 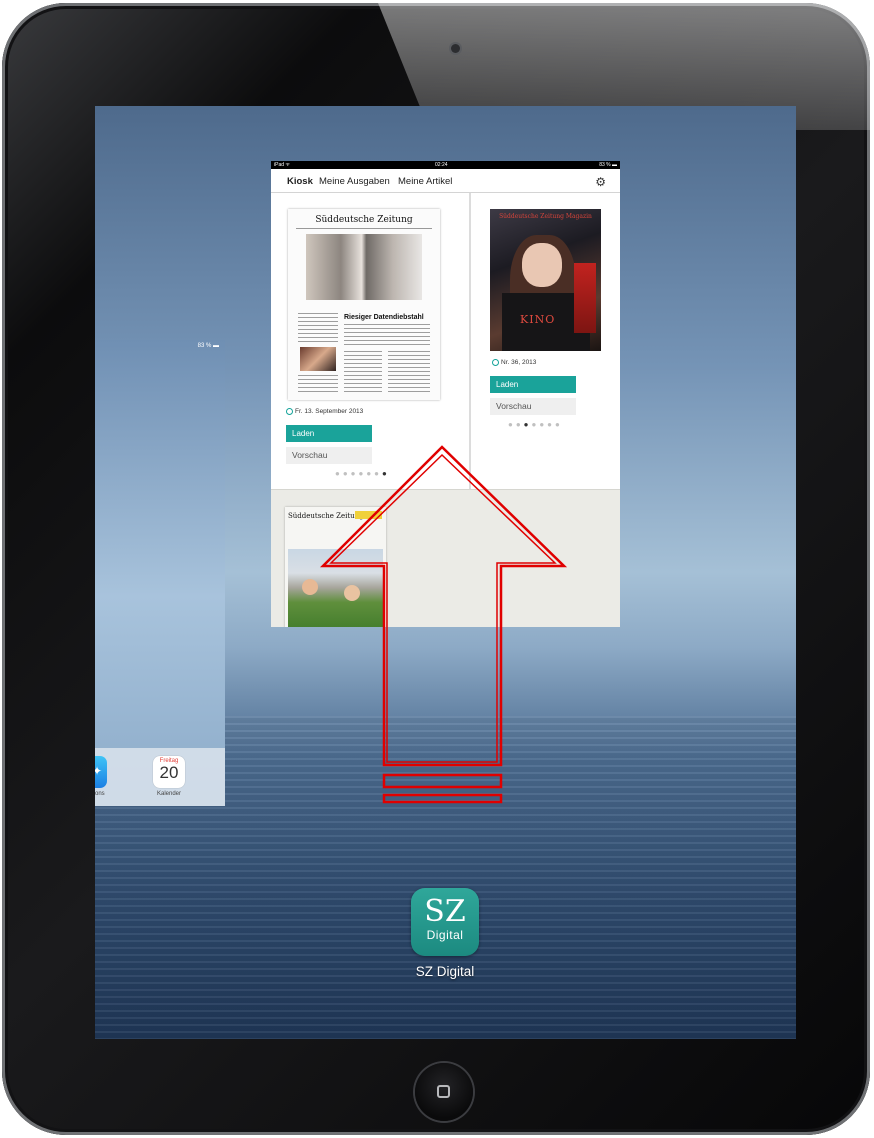 I want to click on arrow-outline-inner, so click(x=443, y=608).